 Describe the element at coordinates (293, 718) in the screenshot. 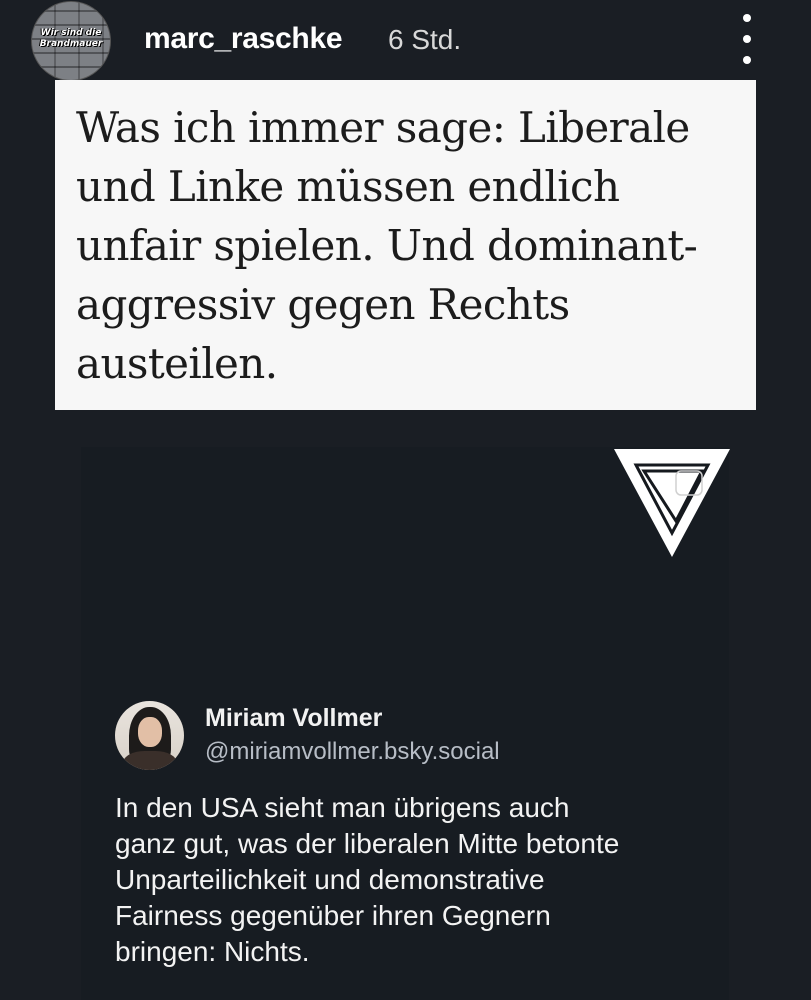

I see `author-name: Miriam Vollmer` at that location.